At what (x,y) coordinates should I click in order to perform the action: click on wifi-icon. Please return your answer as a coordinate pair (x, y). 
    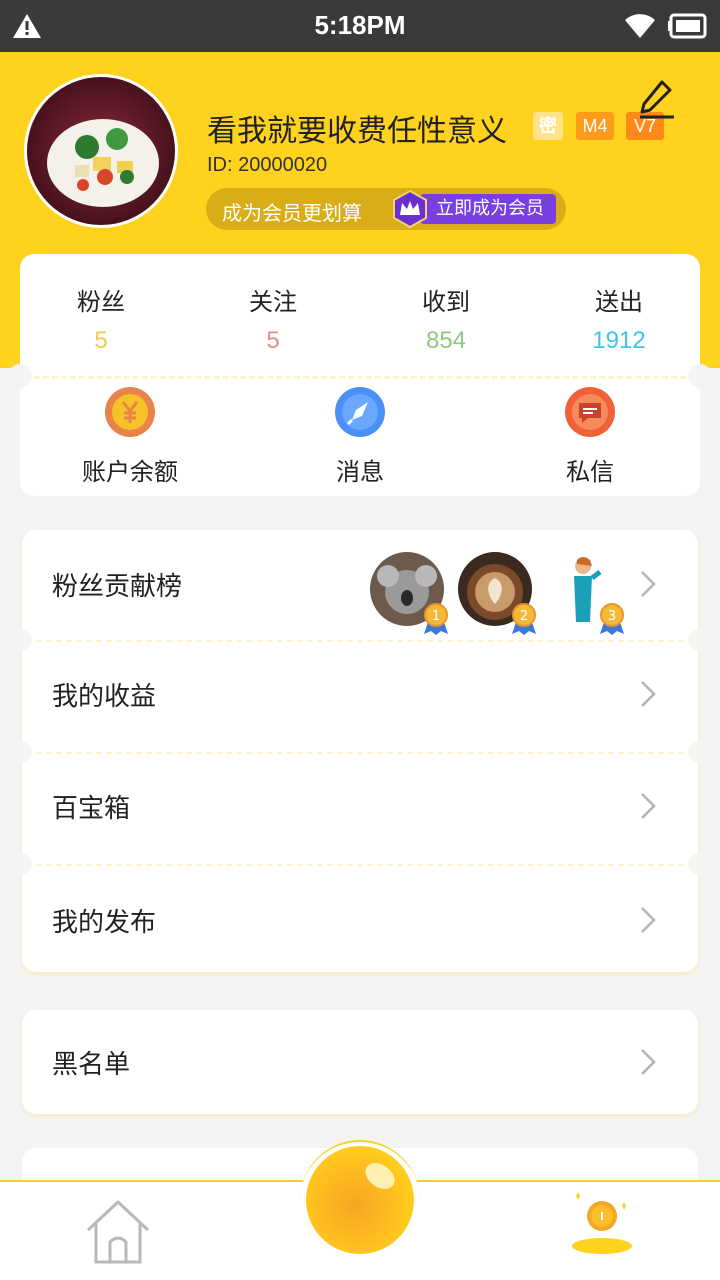
    Looking at the image, I should click on (640, 26).